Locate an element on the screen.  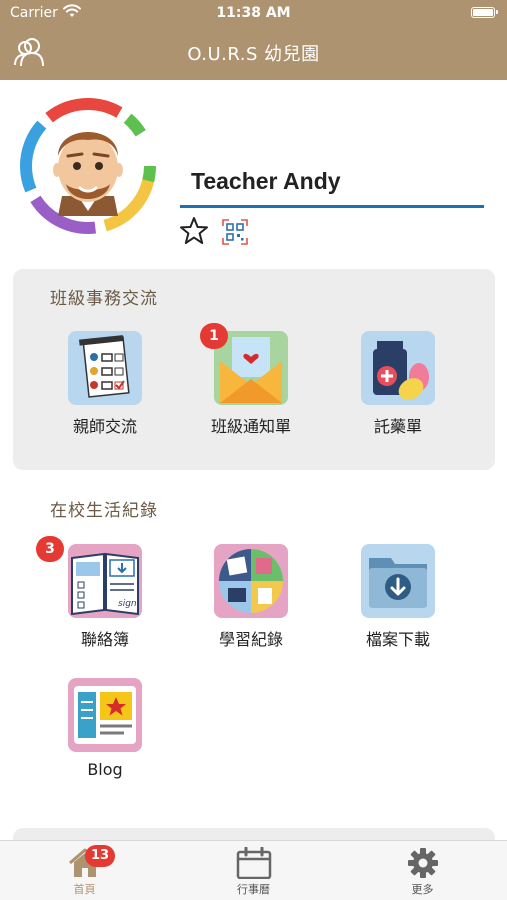
tile-medicine: 託藥單 is located at coordinates (398, 384).